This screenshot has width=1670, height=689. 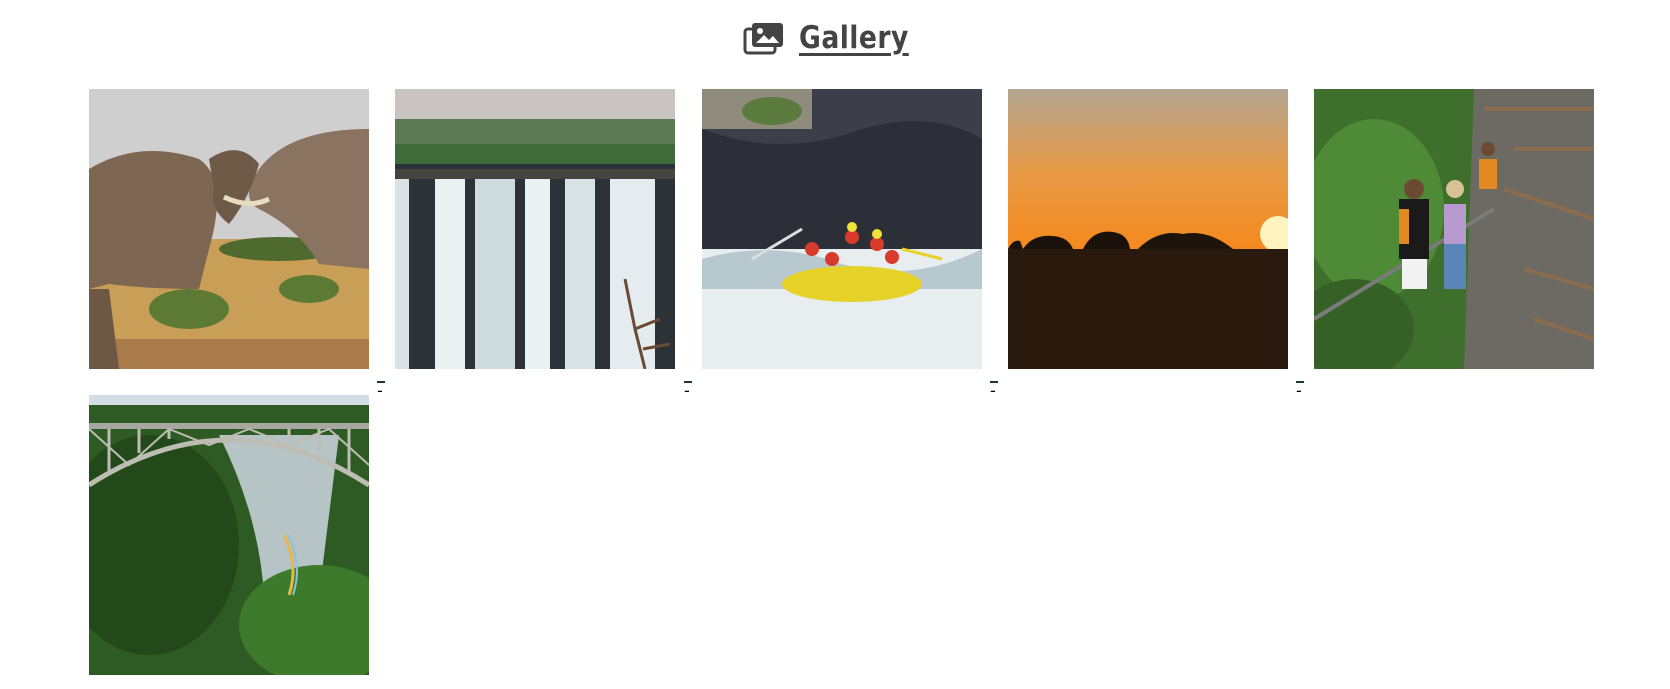 I want to click on bridge-gorge-rainbow-icon, so click(x=229, y=535).